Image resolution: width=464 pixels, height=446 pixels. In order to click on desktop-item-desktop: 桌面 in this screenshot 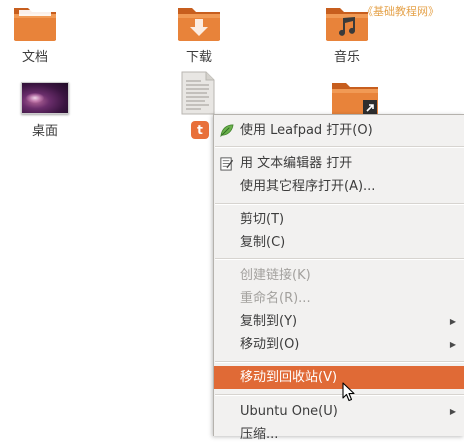, I will do `click(45, 108)`.